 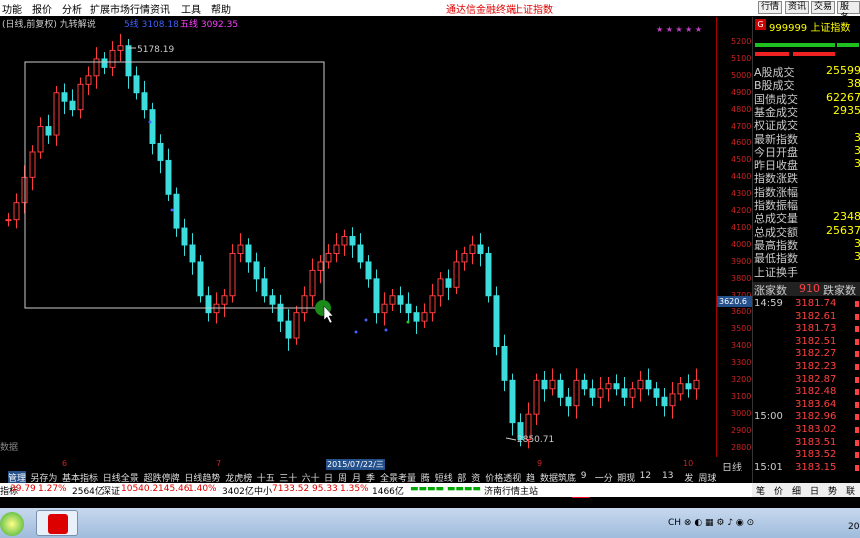 I want to click on menu-function: 功能, so click(x=12, y=8).